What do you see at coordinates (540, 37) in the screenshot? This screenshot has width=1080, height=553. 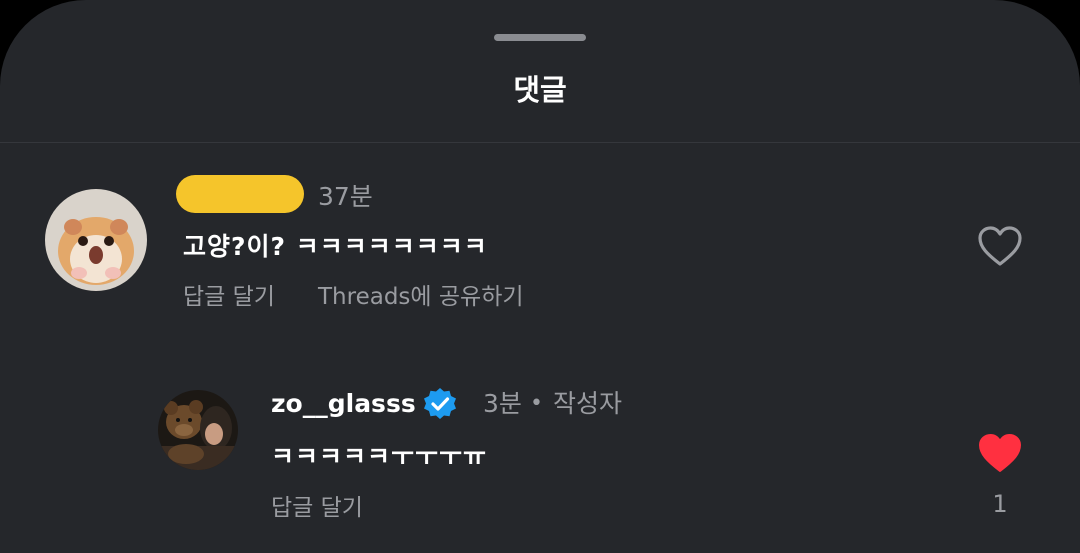 I see `drag-handle` at bounding box center [540, 37].